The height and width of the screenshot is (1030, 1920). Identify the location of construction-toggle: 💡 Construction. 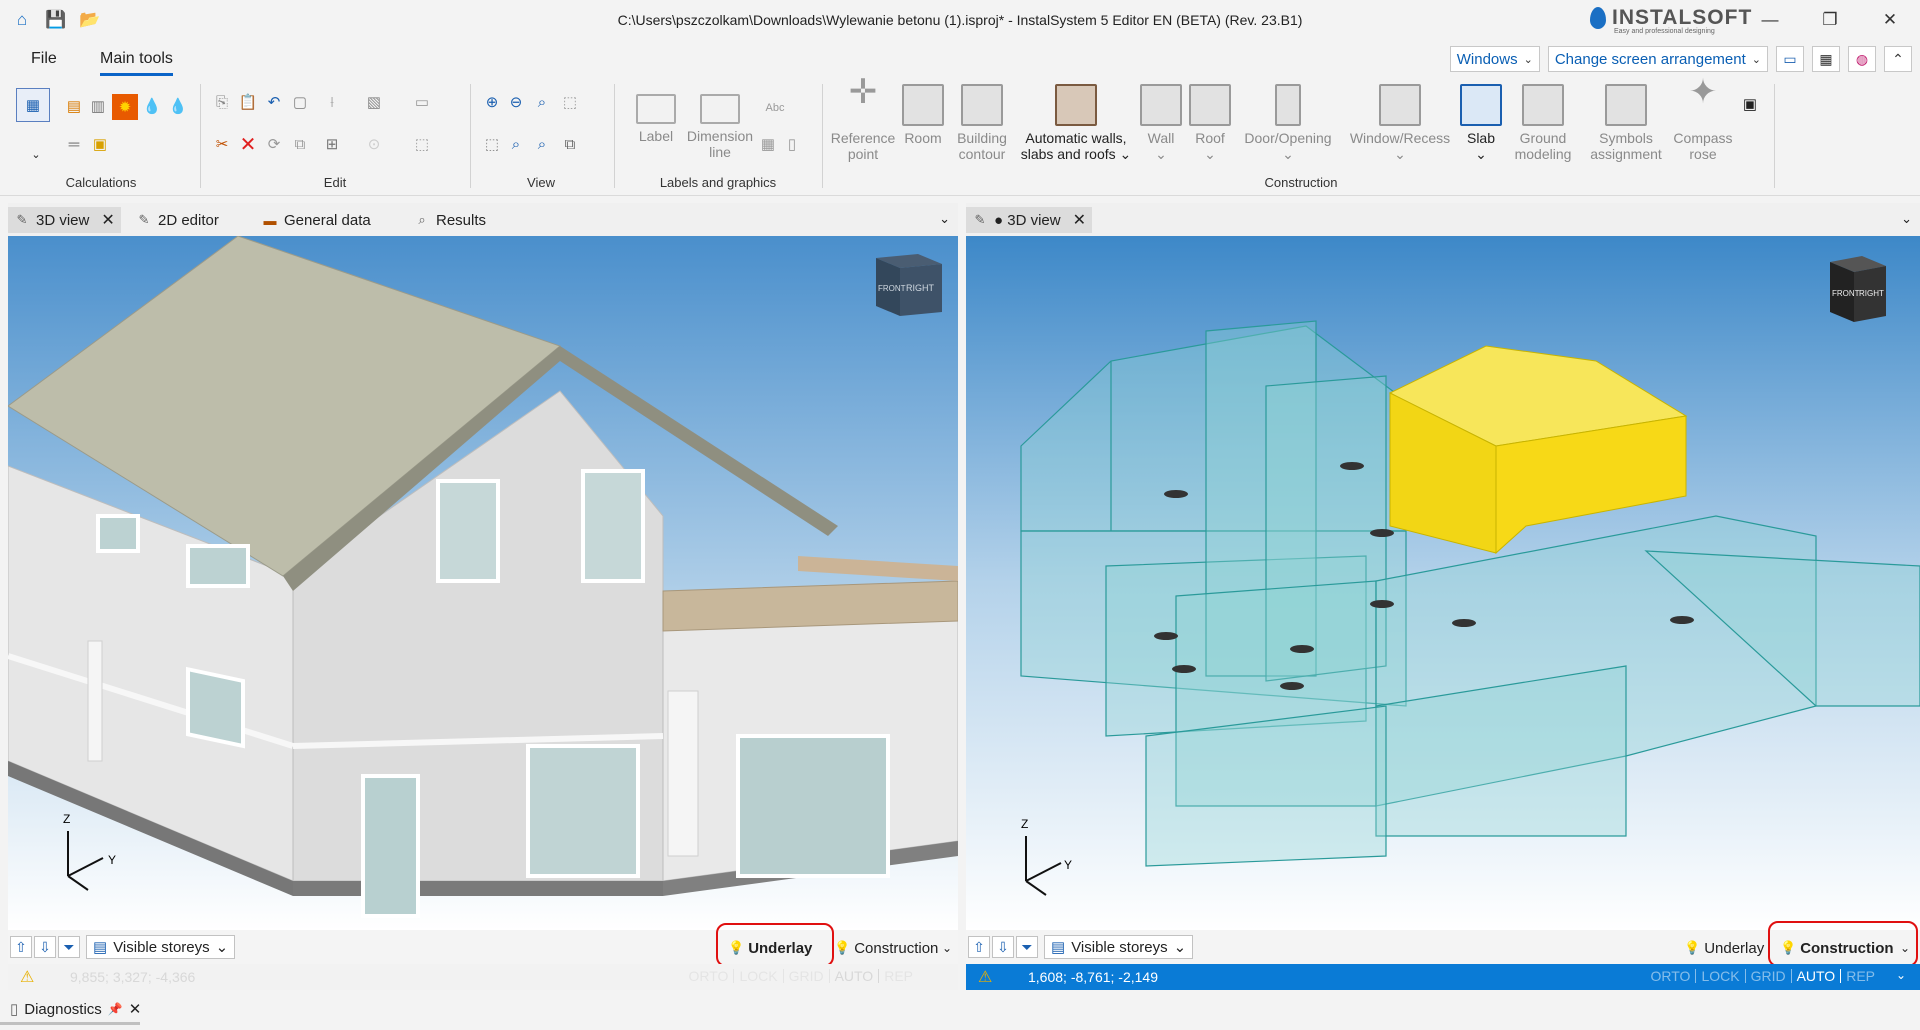
(886, 948).